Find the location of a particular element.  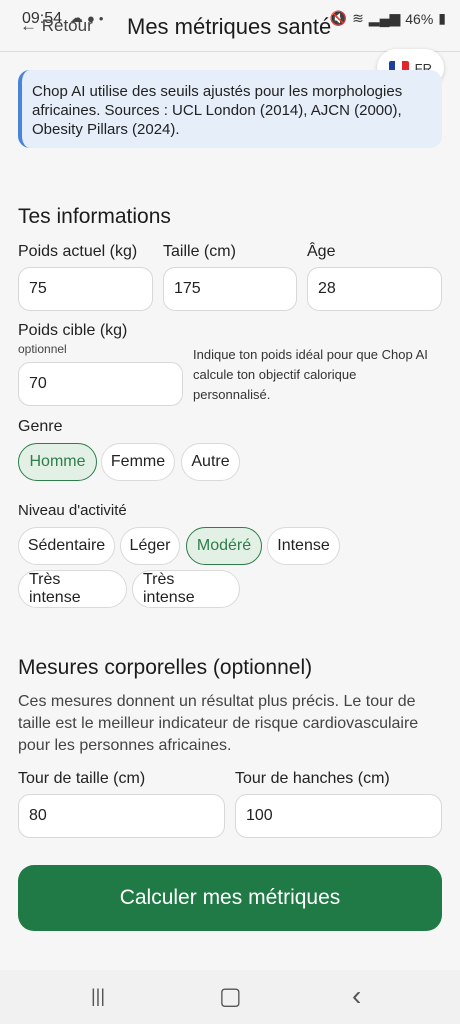

hips-input: 100 is located at coordinates (338, 816).